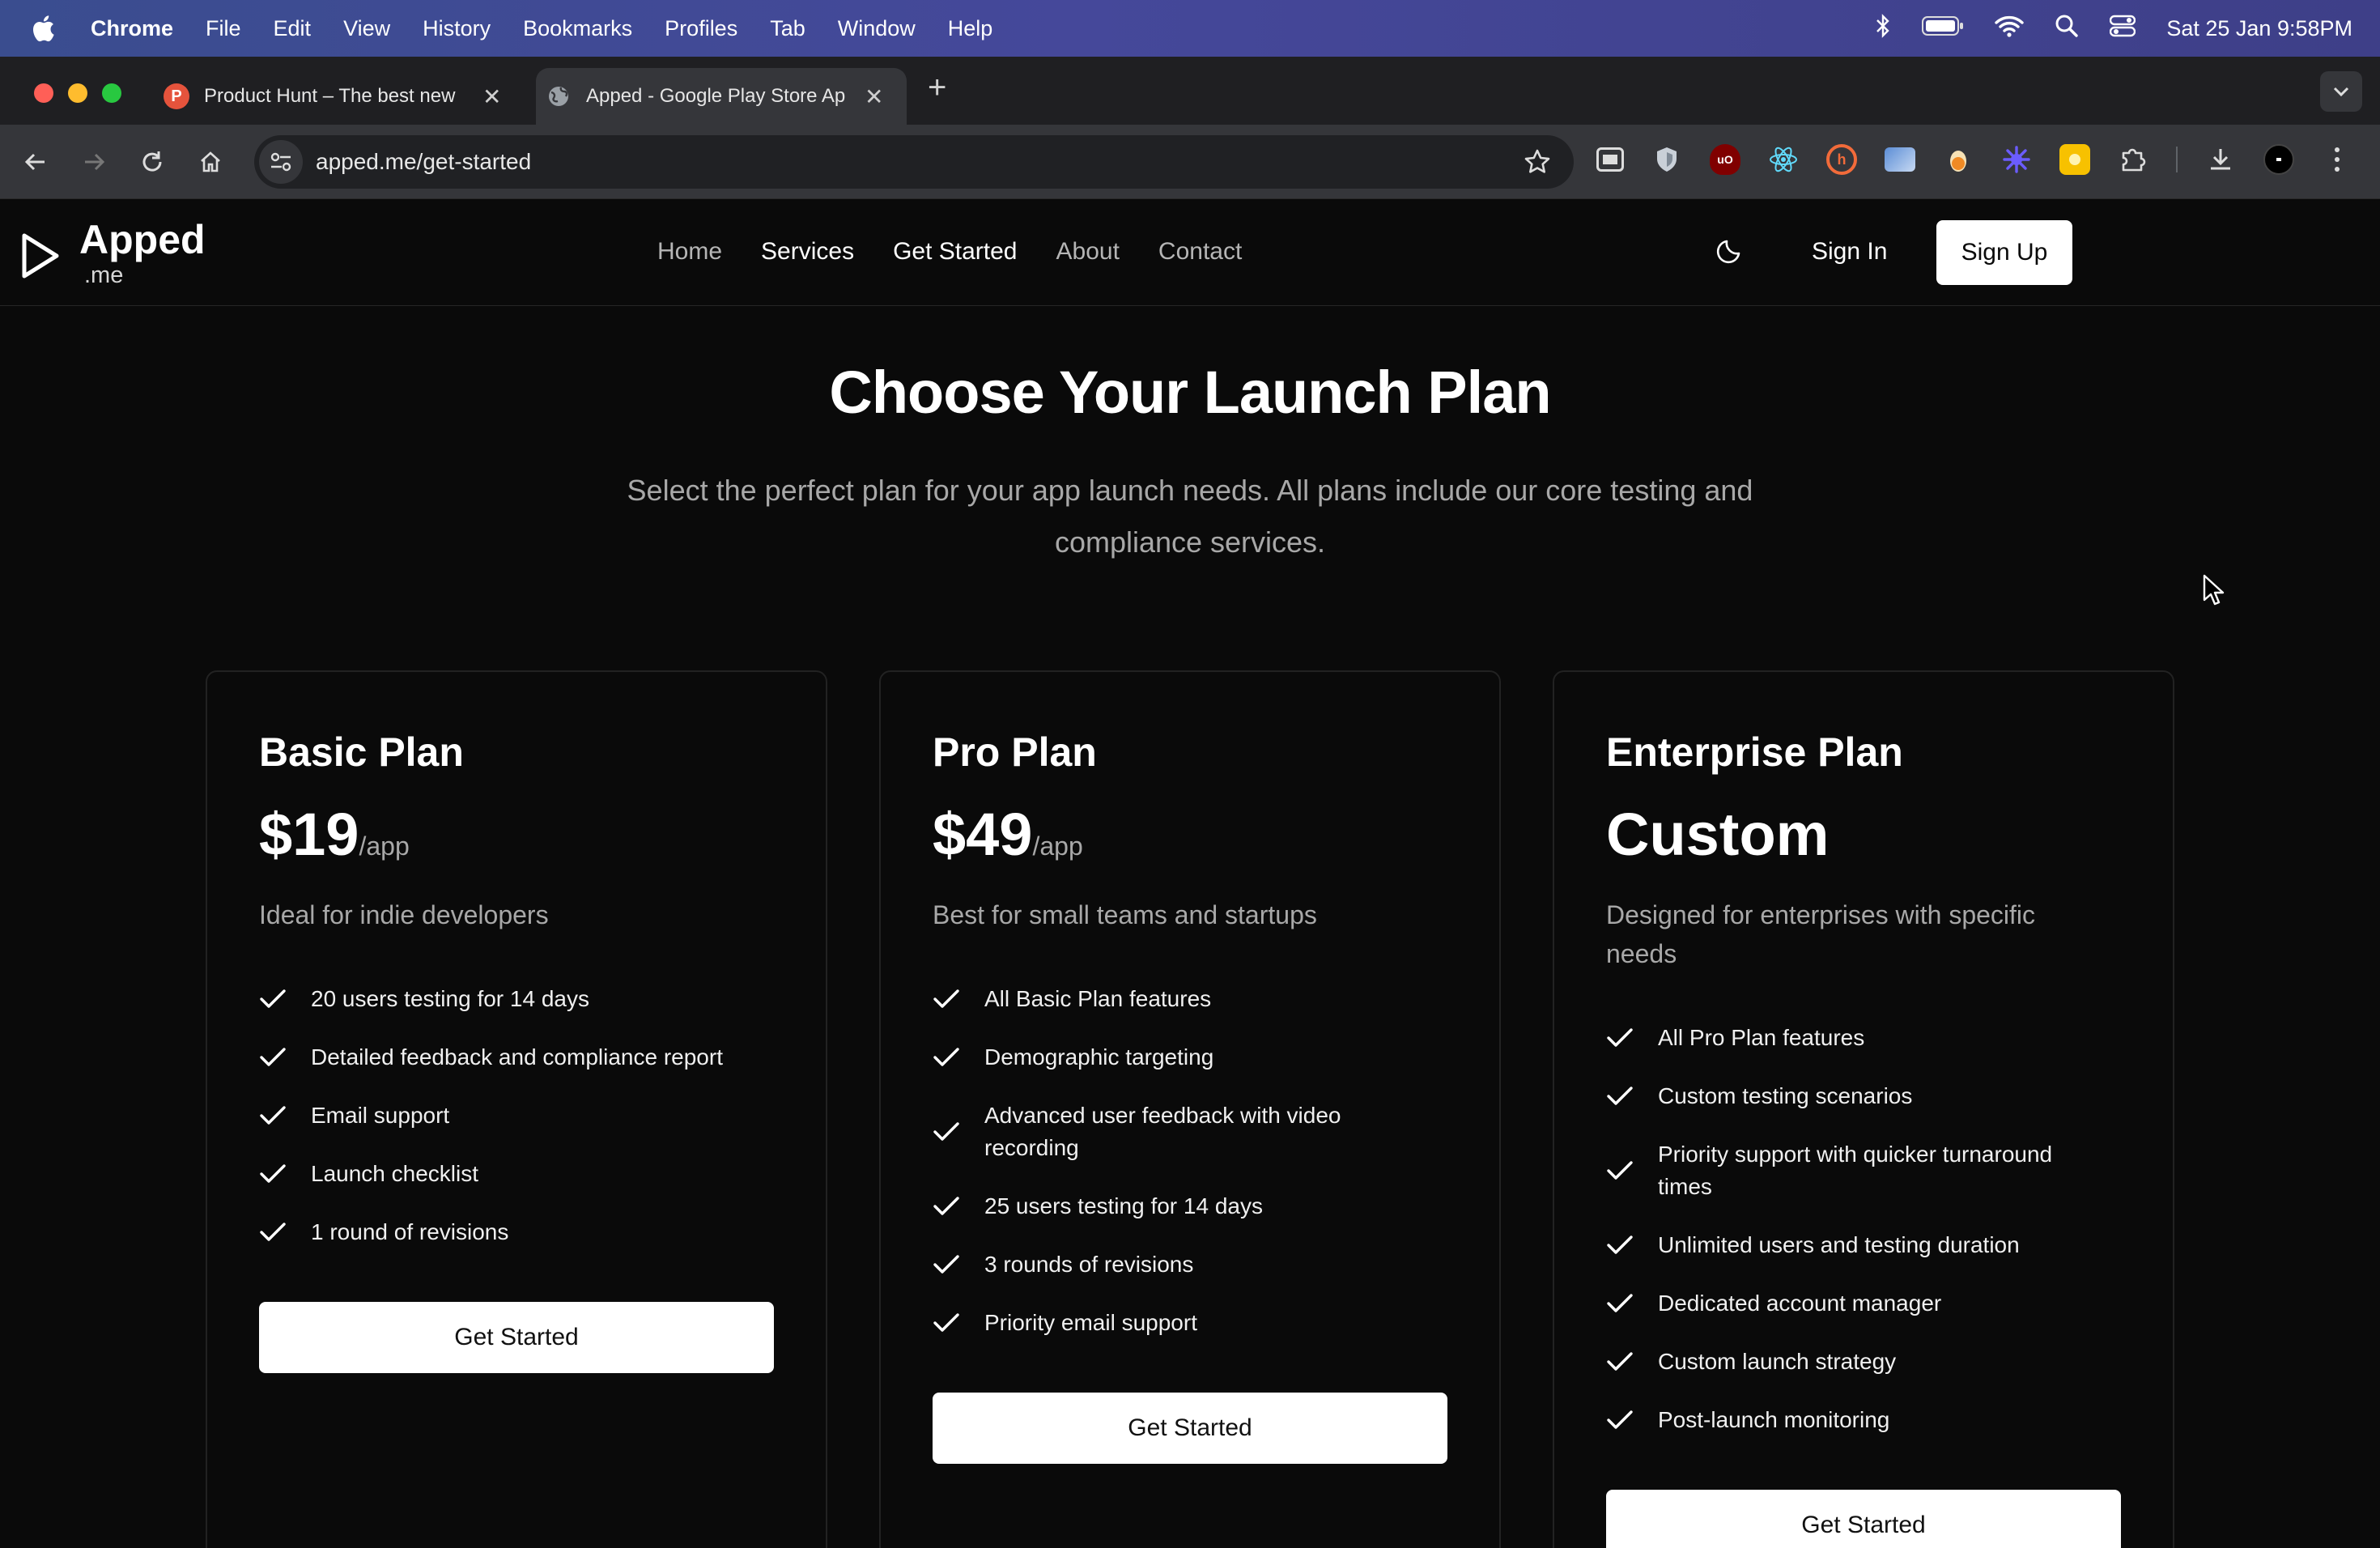  What do you see at coordinates (1725, 159) in the screenshot?
I see `ublock-origin-icon: uO` at bounding box center [1725, 159].